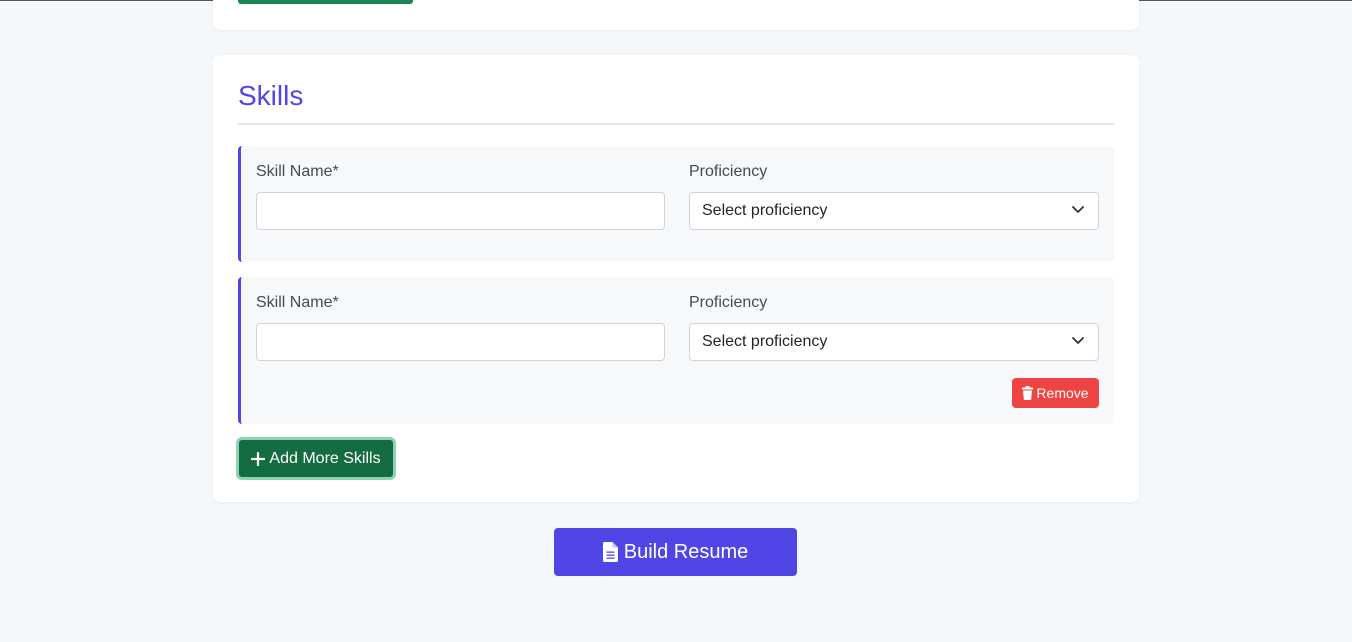 The width and height of the screenshot is (1352, 642). I want to click on remove-label: Remove, so click(1062, 393).